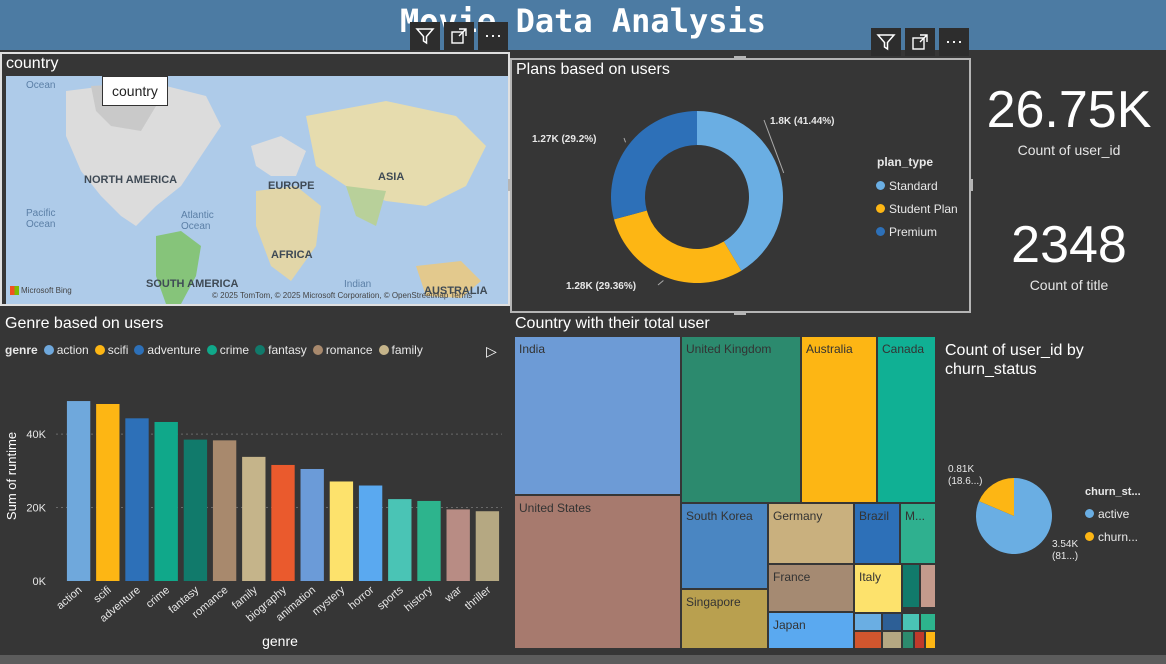 Image resolution: width=1166 pixels, height=664 pixels. I want to click on x-tick-label: war, so click(453, 594).